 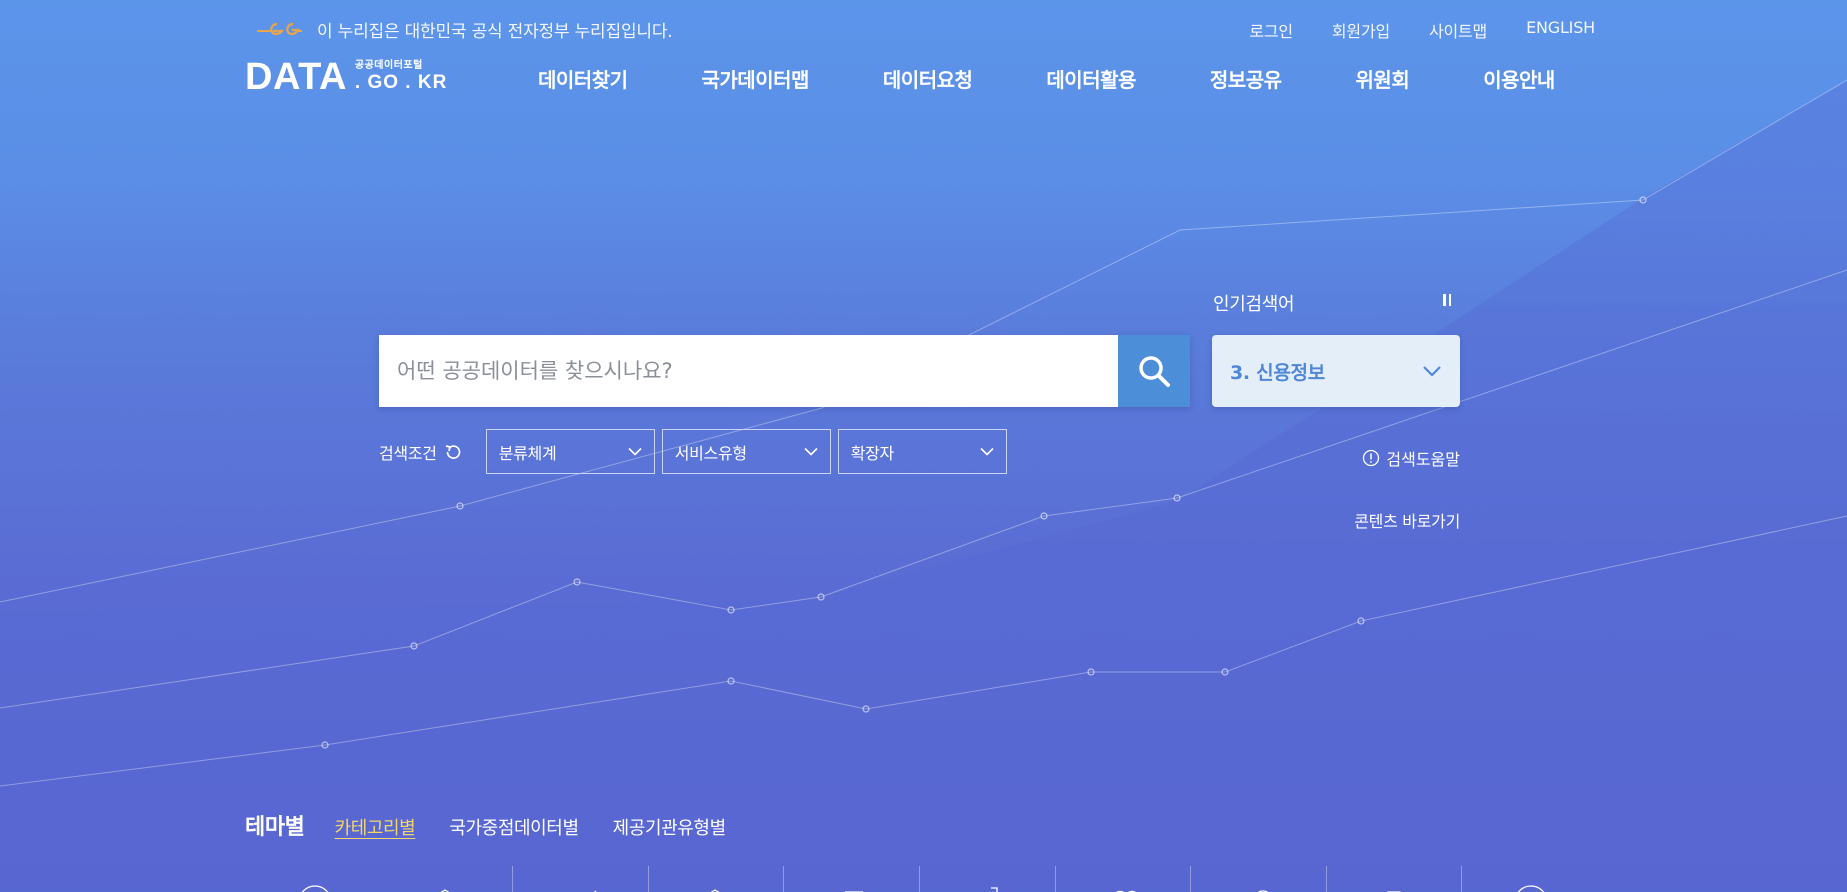 What do you see at coordinates (1271, 30) in the screenshot?
I see `login-link: 로그인` at bounding box center [1271, 30].